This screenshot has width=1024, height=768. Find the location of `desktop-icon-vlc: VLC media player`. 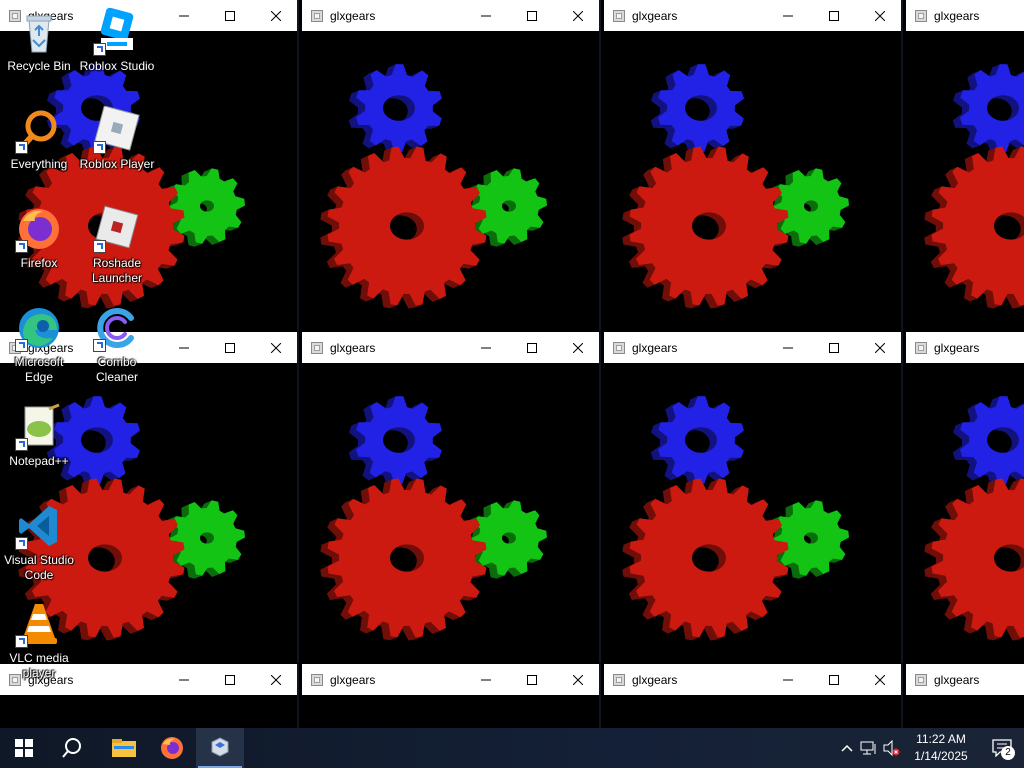

desktop-icon-vlc: VLC media player is located at coordinates (39, 640).